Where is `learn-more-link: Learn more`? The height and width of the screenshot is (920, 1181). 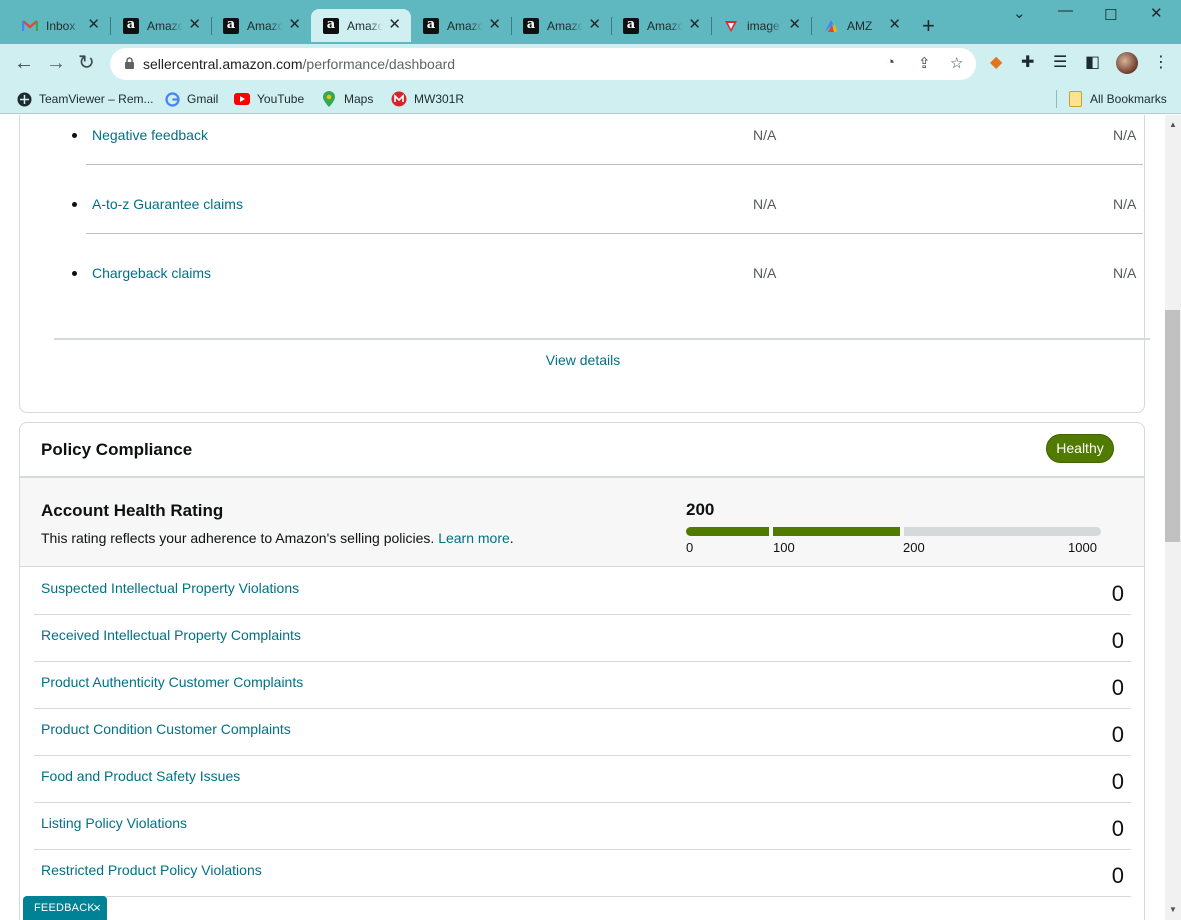 learn-more-link: Learn more is located at coordinates (474, 538).